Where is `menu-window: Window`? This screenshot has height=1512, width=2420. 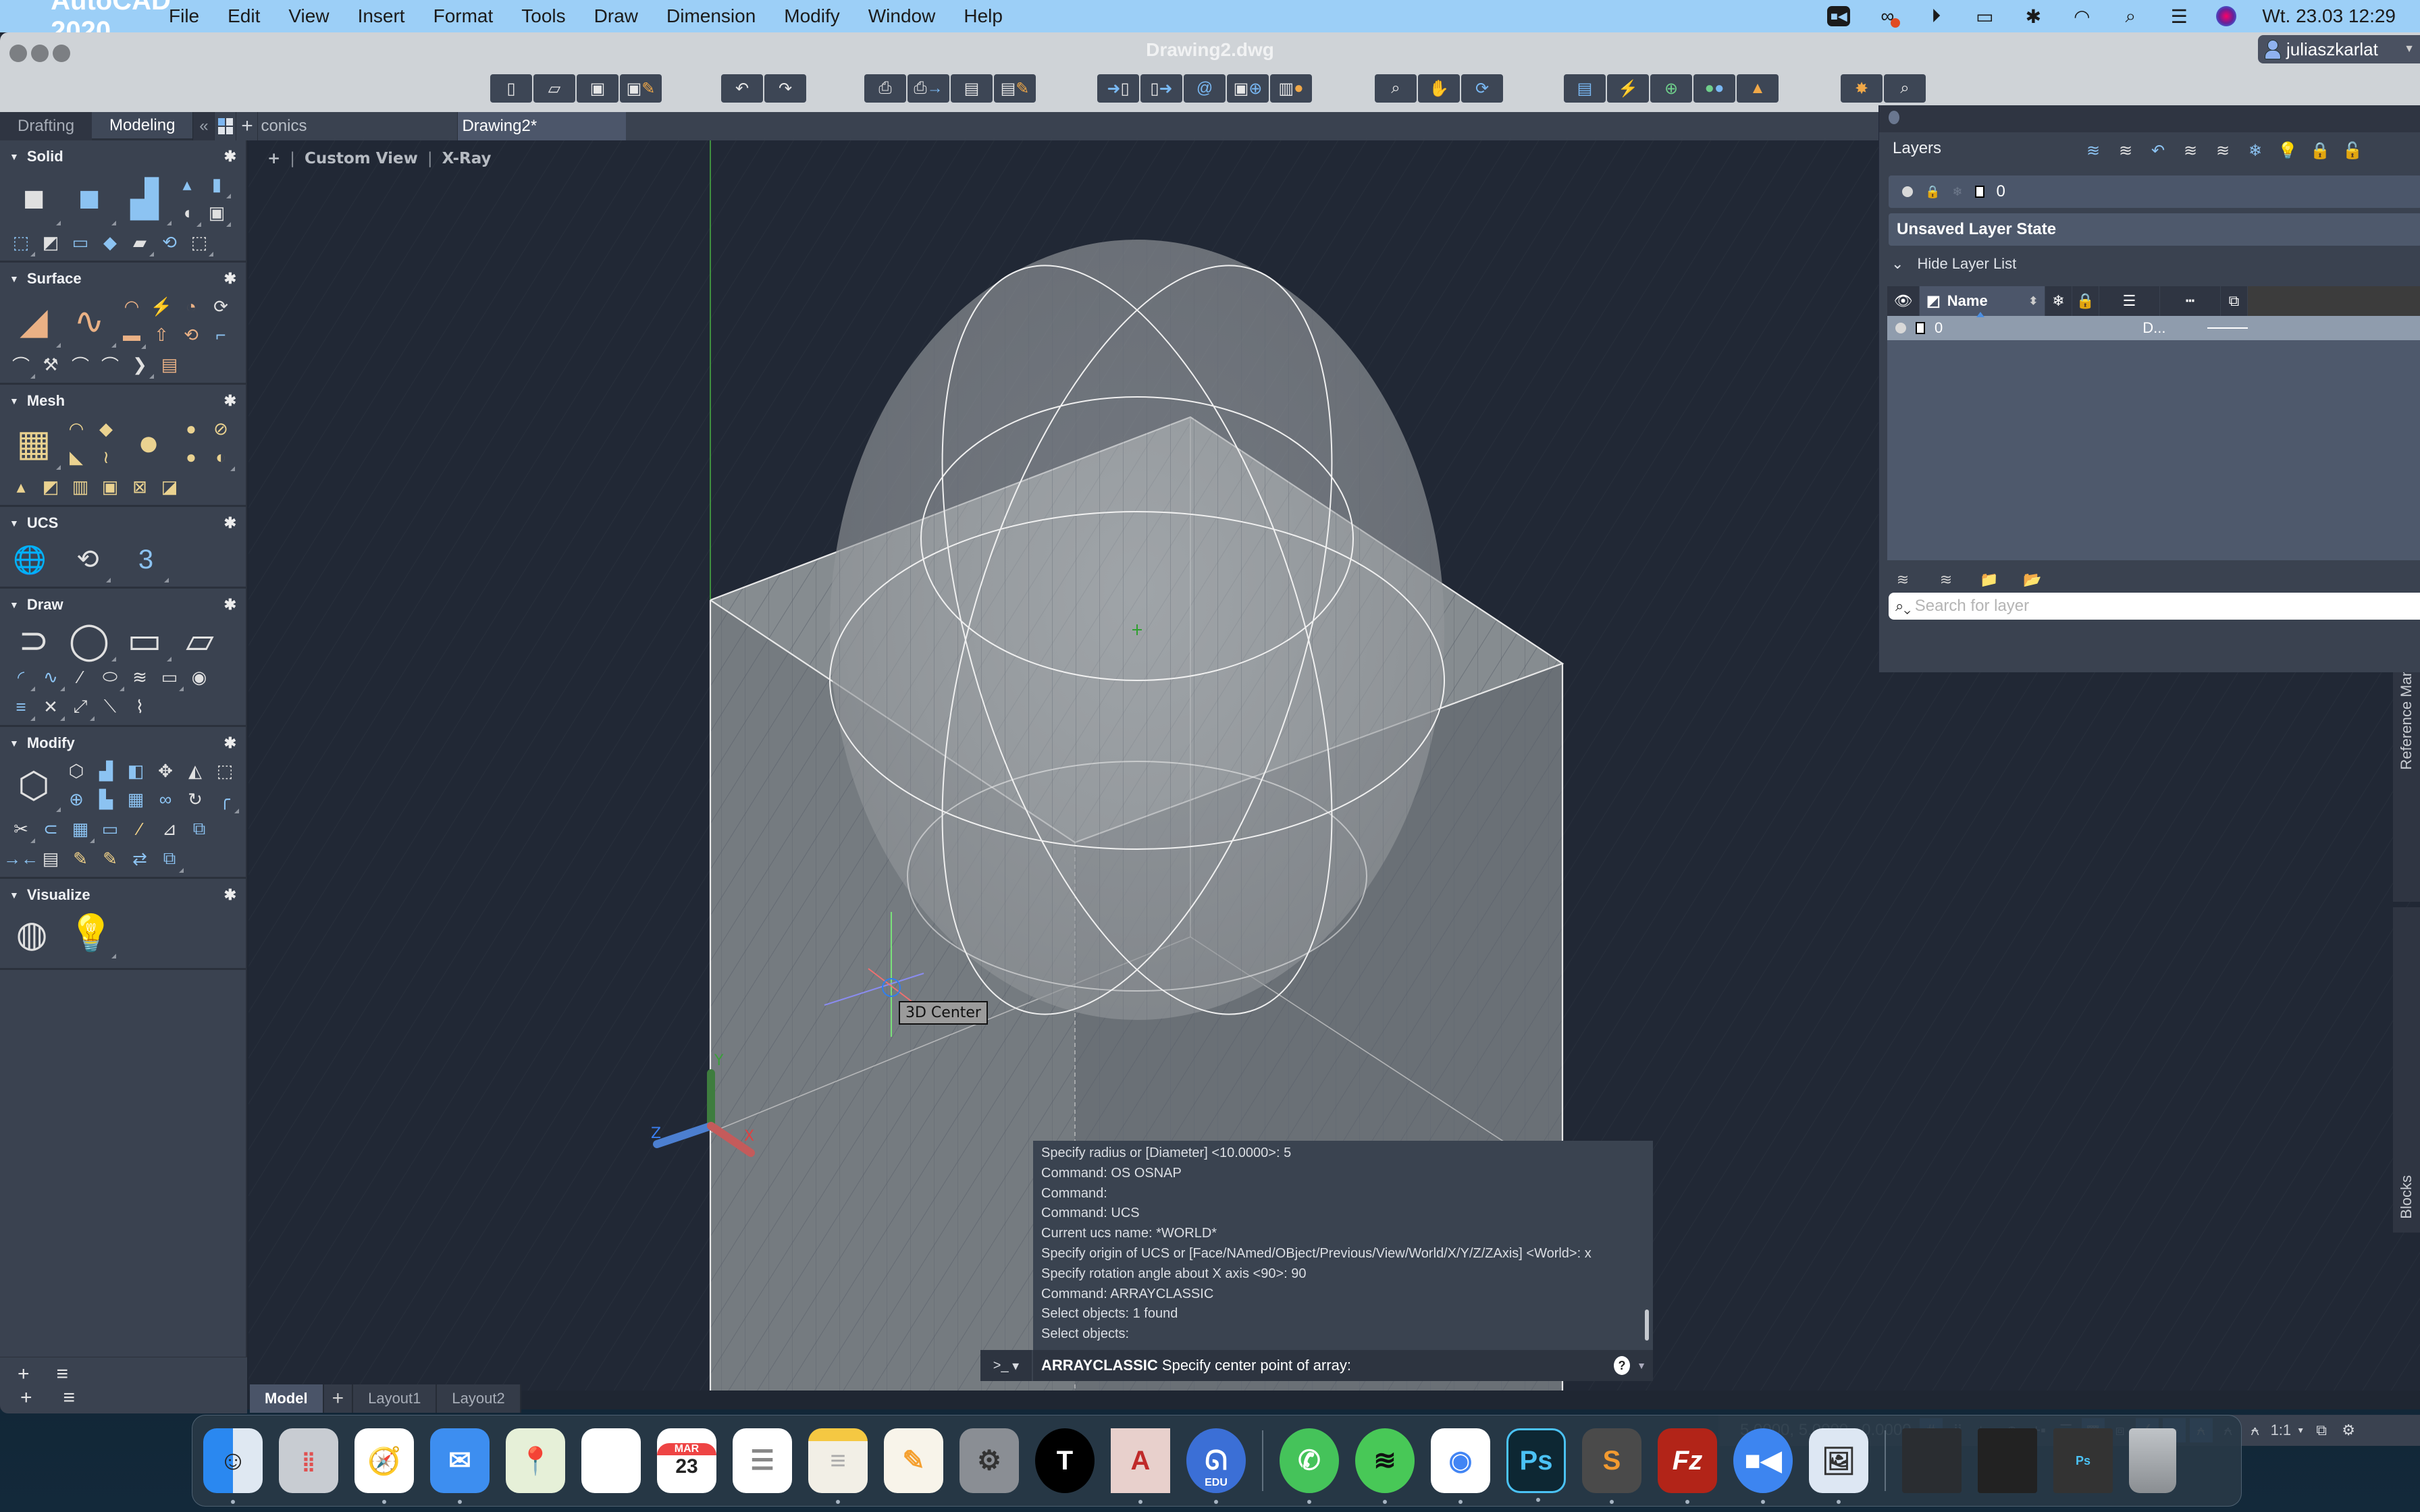 menu-window: Window is located at coordinates (902, 16).